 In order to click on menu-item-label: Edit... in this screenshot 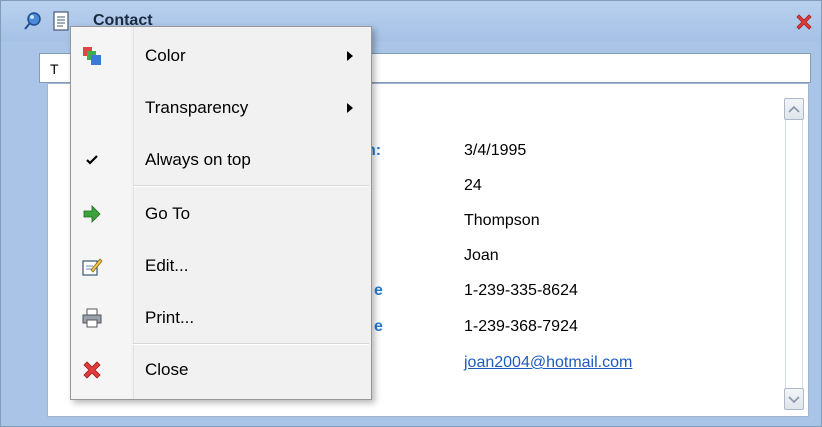, I will do `click(167, 265)`.